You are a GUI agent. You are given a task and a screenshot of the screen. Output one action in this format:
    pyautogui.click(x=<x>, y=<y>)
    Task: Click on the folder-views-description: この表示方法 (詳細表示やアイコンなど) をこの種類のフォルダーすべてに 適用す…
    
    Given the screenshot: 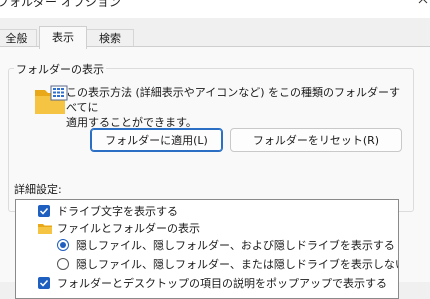 What is the action you would take?
    pyautogui.click(x=236, y=107)
    